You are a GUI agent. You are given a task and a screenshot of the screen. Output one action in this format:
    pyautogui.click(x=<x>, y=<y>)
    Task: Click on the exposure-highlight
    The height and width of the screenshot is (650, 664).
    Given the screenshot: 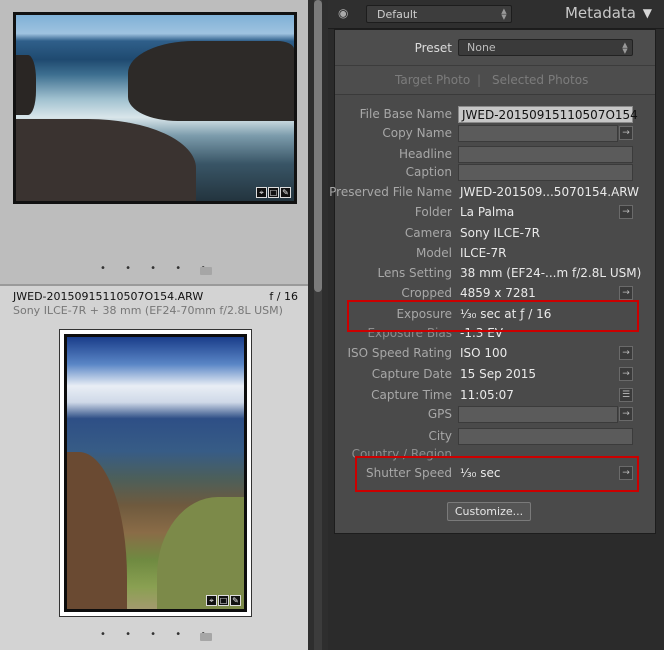 What is the action you would take?
    pyautogui.click(x=493, y=316)
    